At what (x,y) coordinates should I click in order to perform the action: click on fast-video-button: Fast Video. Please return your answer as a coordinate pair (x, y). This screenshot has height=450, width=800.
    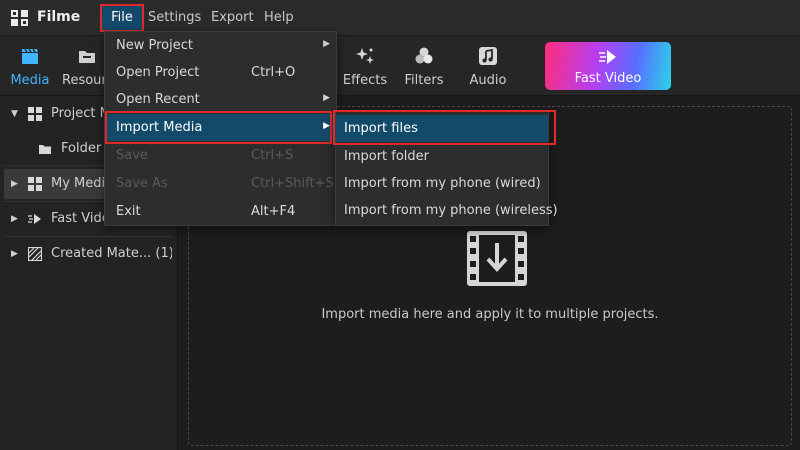
    Looking at the image, I should click on (608, 66).